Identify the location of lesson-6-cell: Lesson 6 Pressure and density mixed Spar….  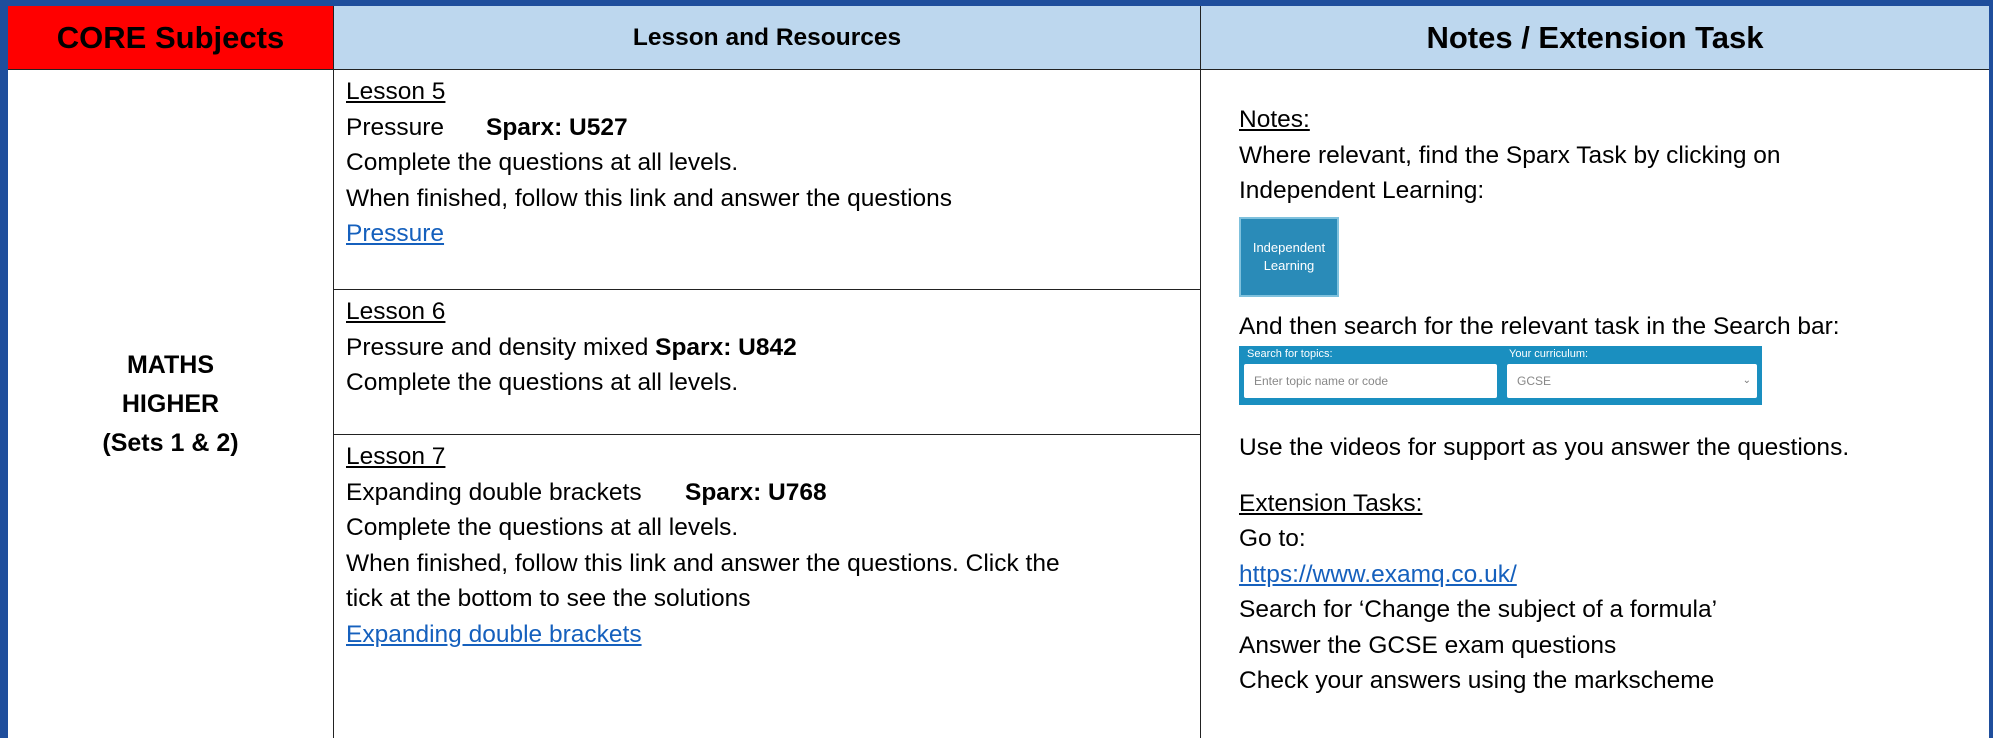
(767, 361).